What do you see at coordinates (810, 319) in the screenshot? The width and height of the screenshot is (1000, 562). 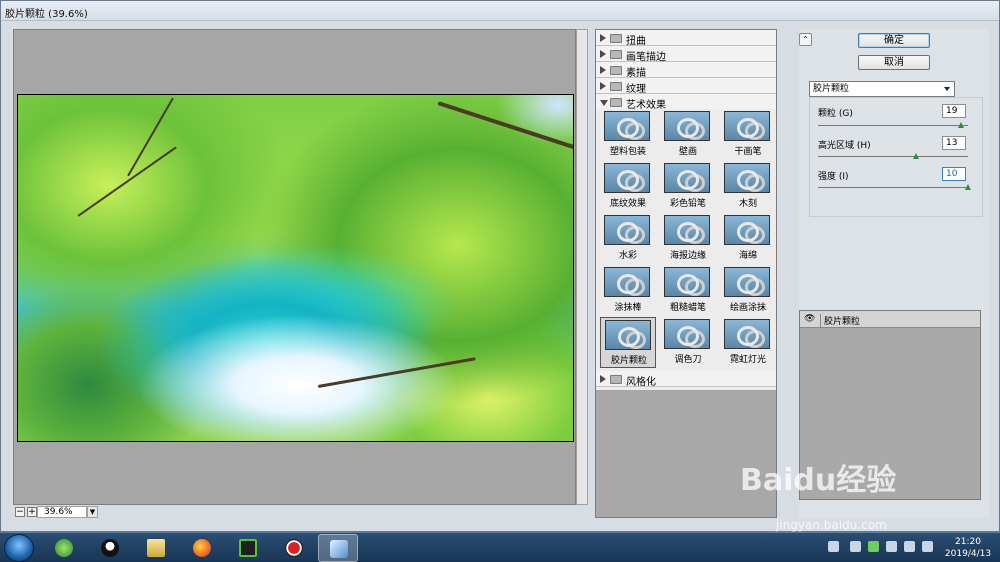 I see `eye-icon: 👁` at bounding box center [810, 319].